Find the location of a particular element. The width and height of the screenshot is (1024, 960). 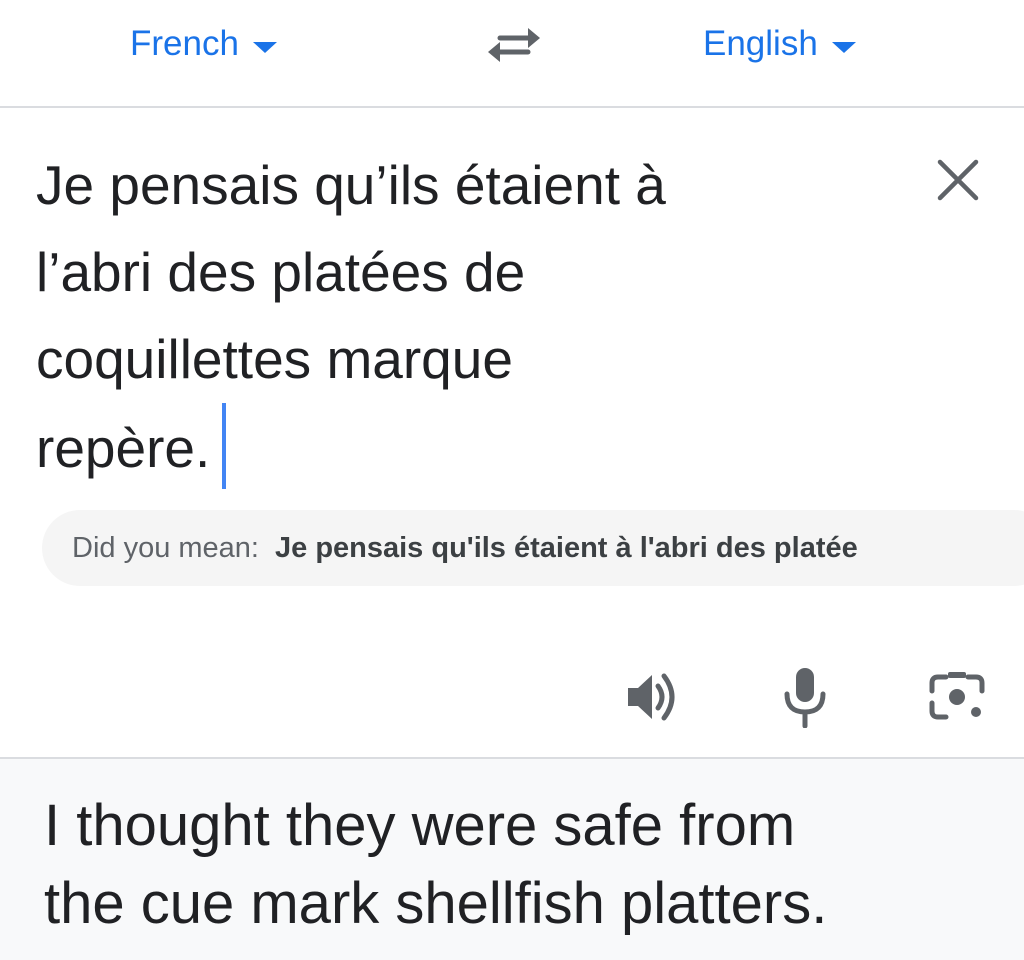

source-line: coquillettes marque is located at coordinates (274, 359).